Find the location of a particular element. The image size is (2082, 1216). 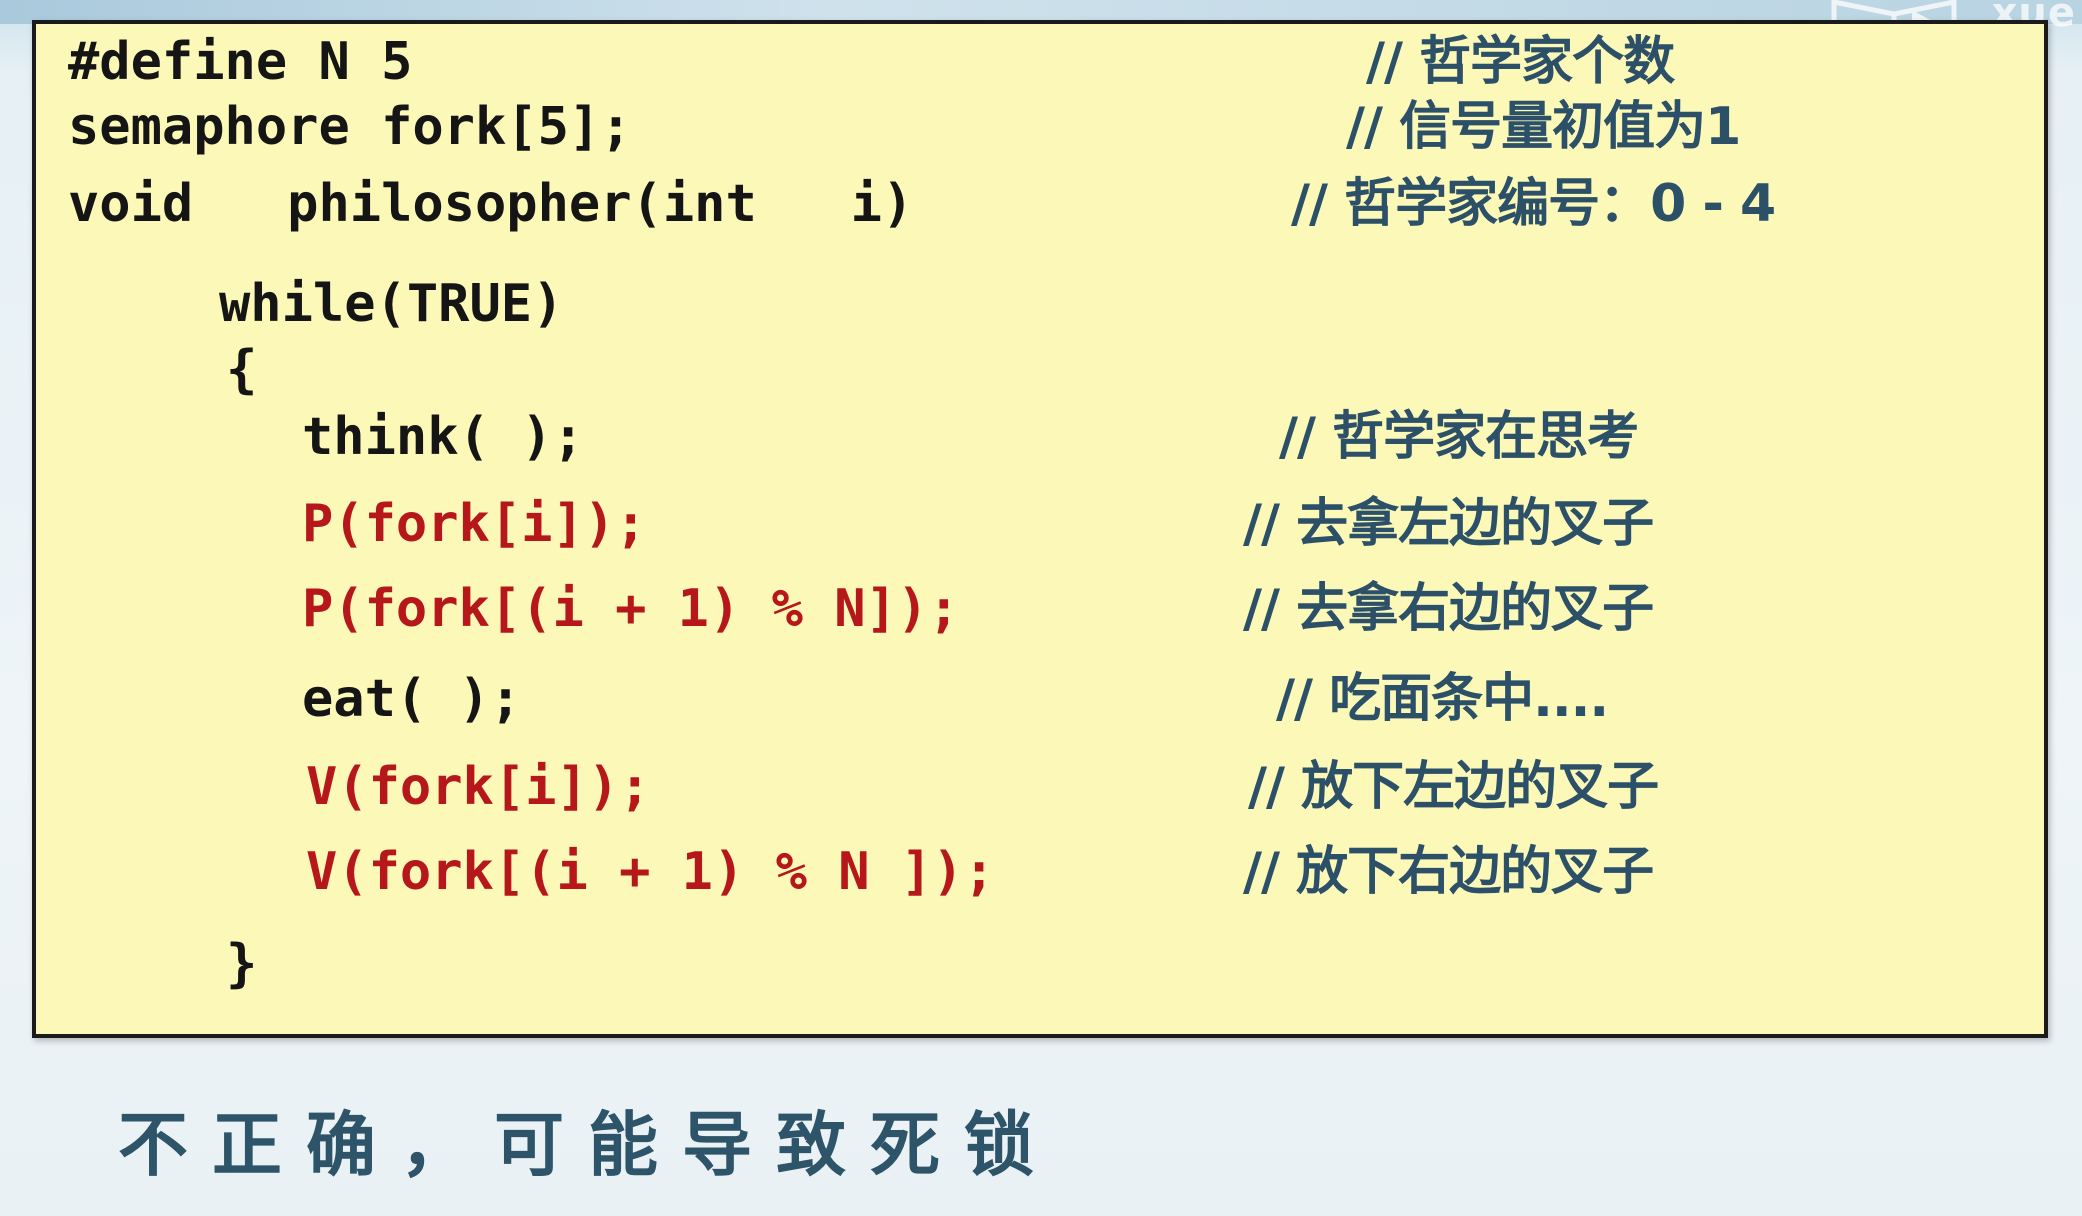

code-line-think: think( ); is located at coordinates (443, 437).